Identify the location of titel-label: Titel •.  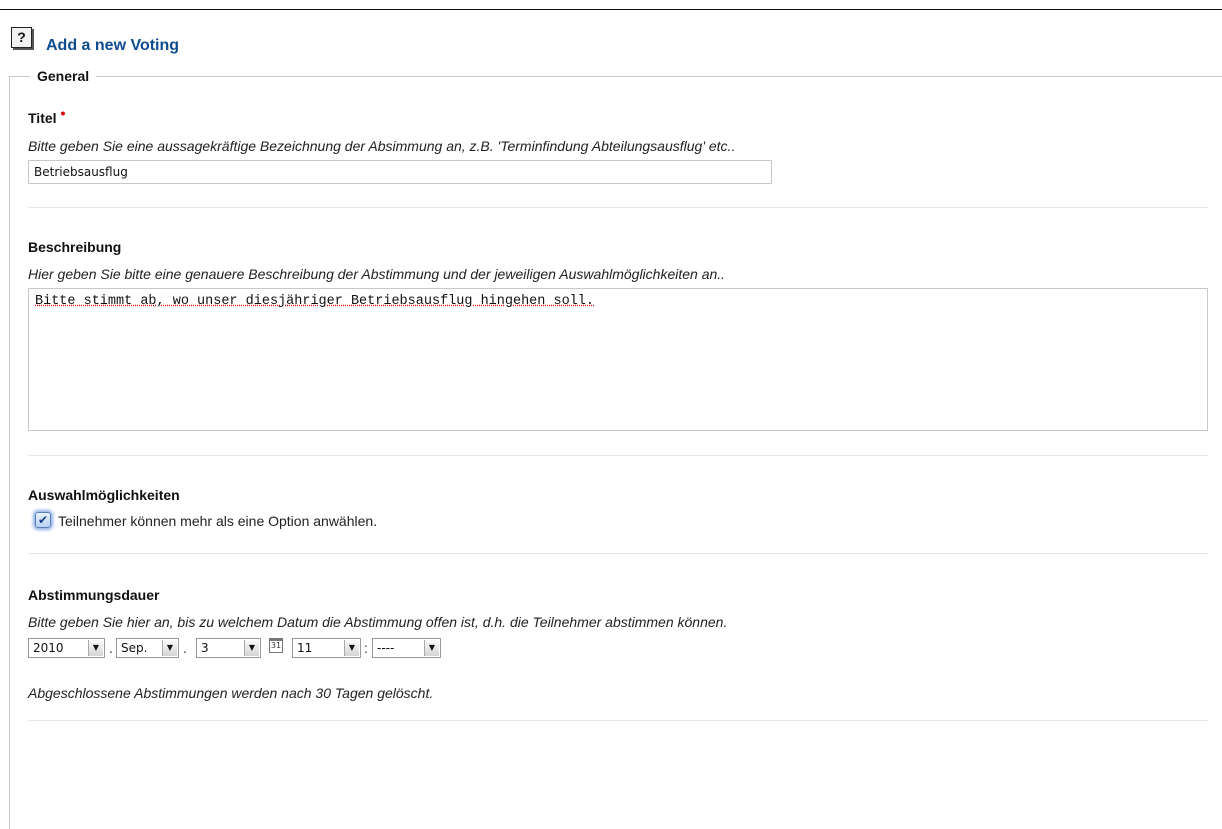
(46, 115).